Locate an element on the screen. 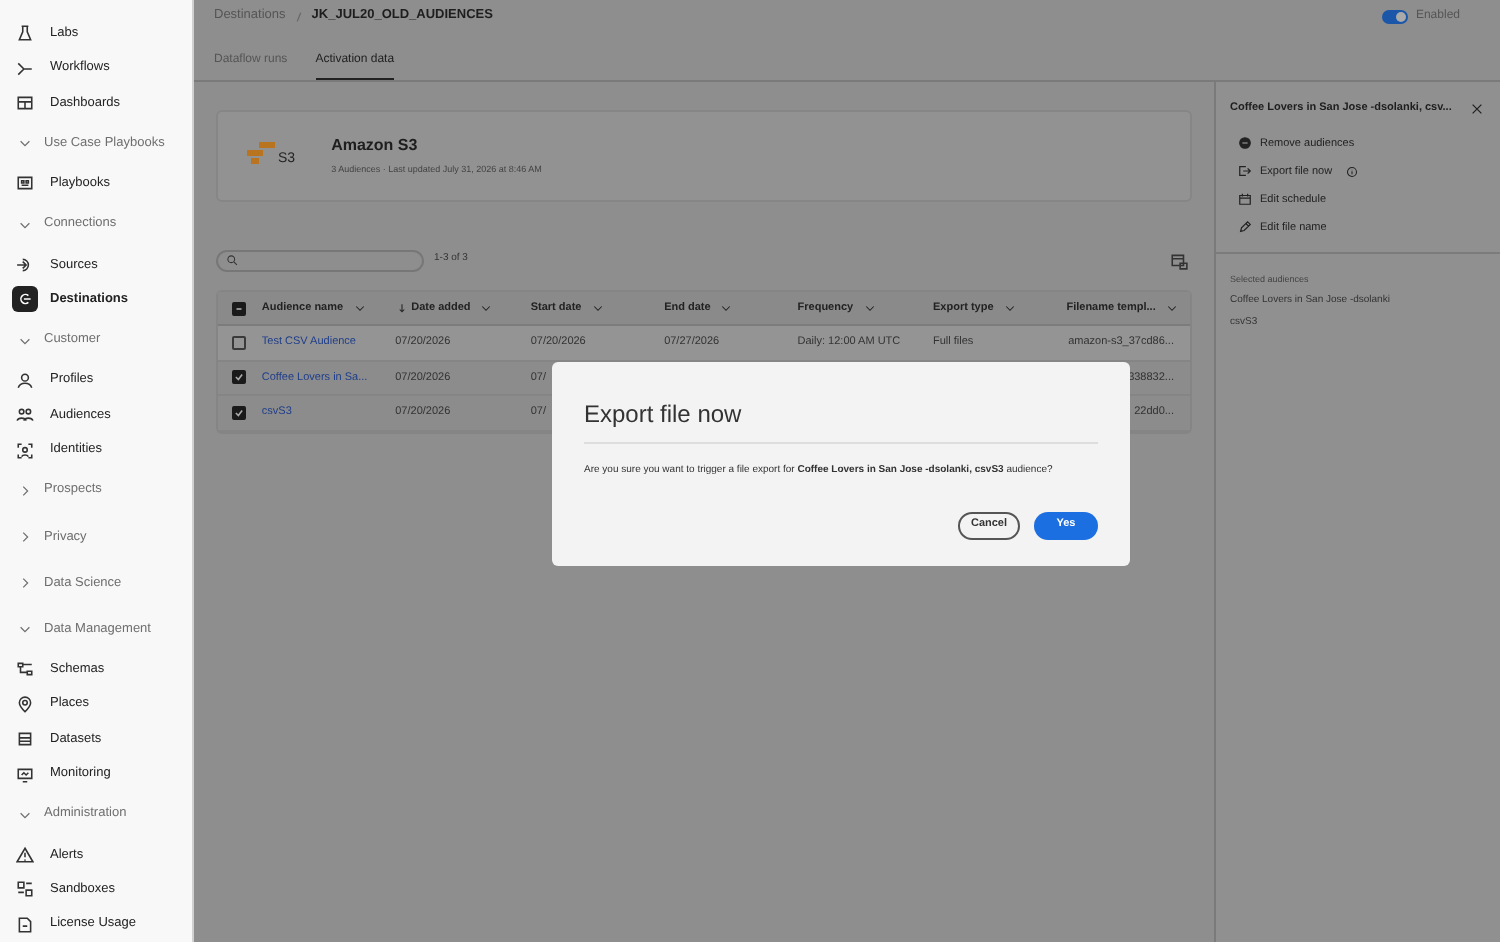  search-icon is located at coordinates (232, 260).